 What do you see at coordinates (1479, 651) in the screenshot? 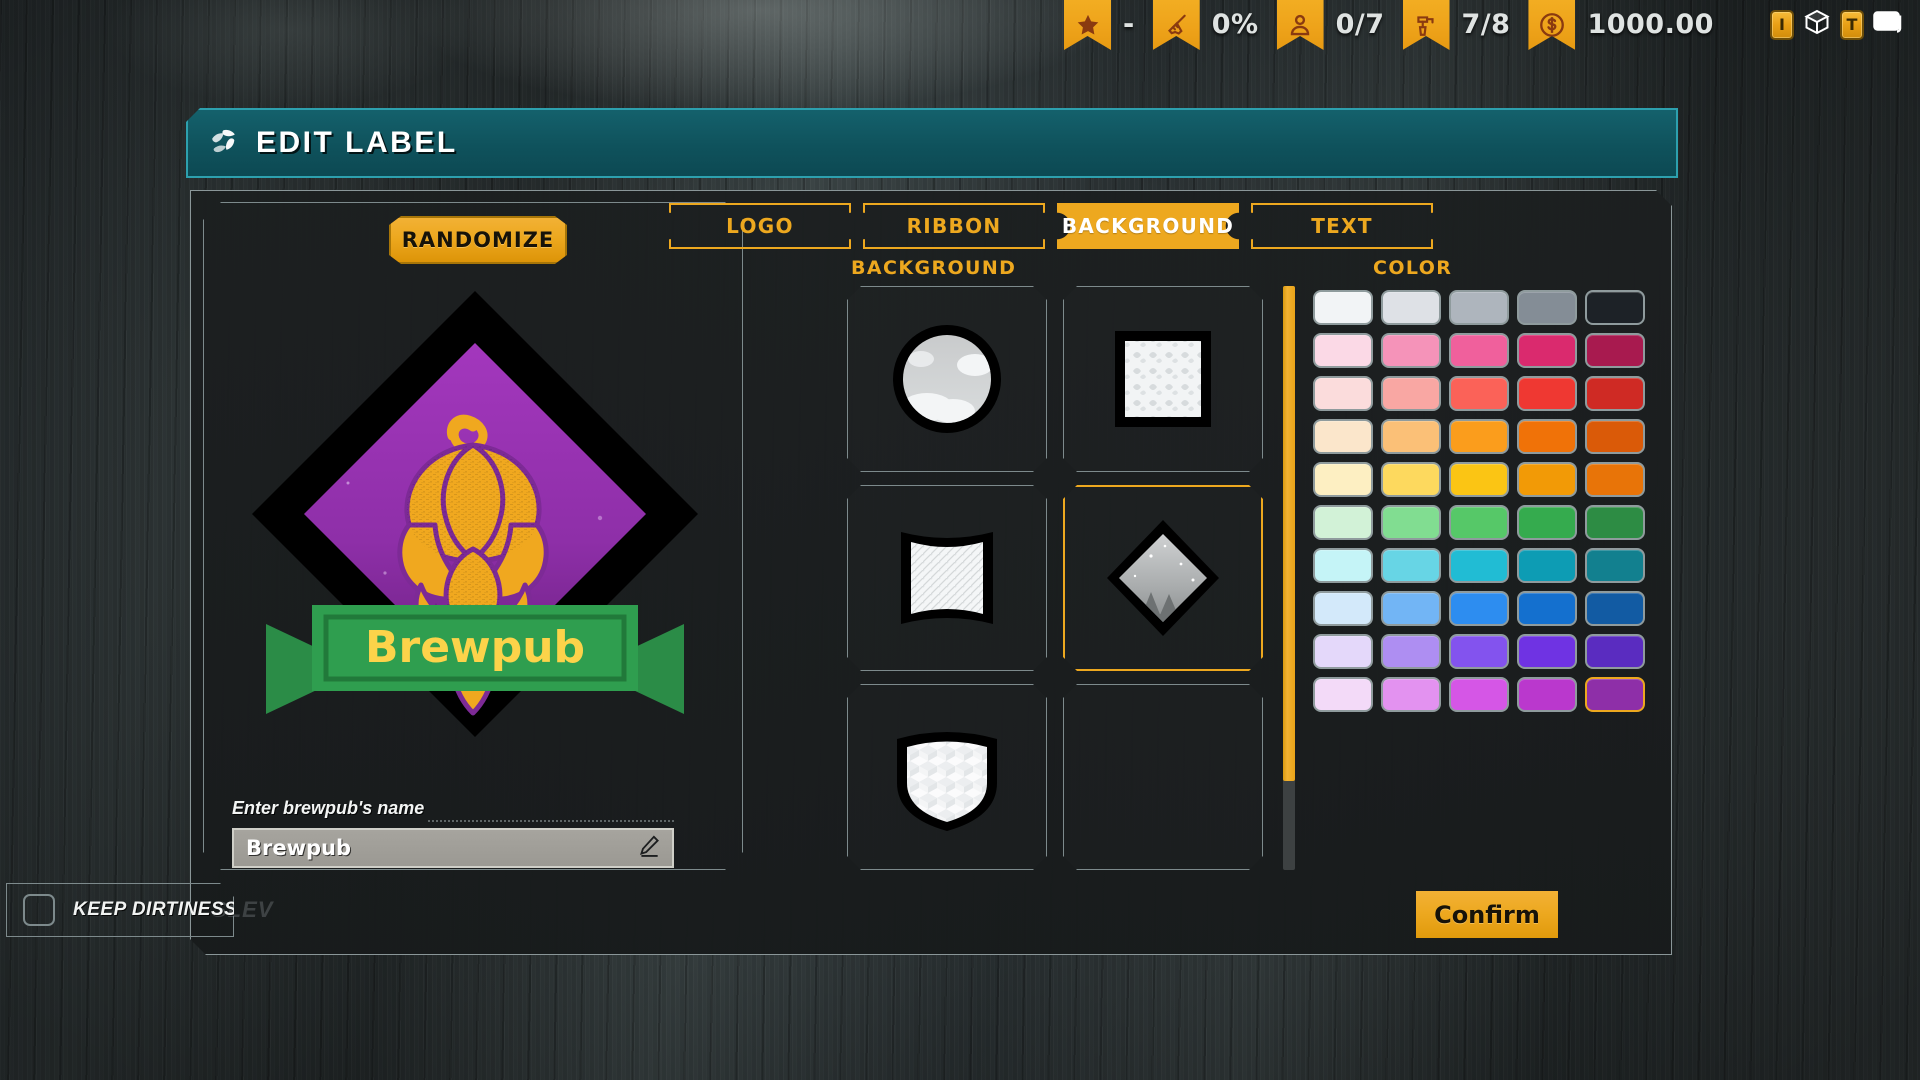
I see `color-swatch-r9-c3` at bounding box center [1479, 651].